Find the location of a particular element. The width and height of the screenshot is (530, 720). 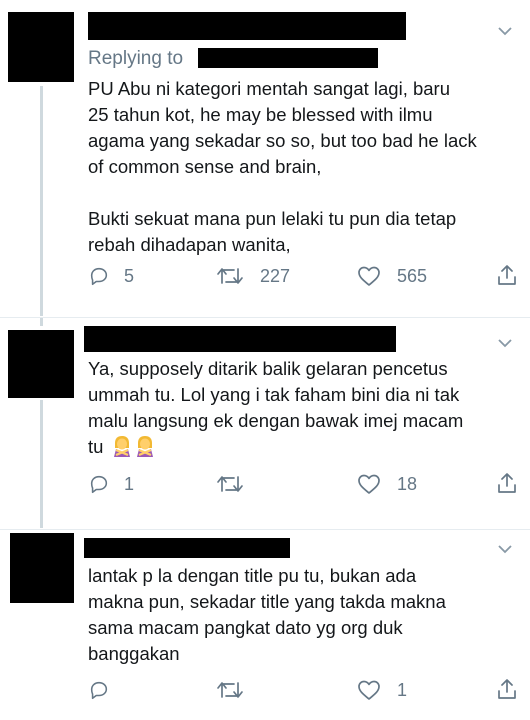

redacted-reply-handle is located at coordinates (288, 58).